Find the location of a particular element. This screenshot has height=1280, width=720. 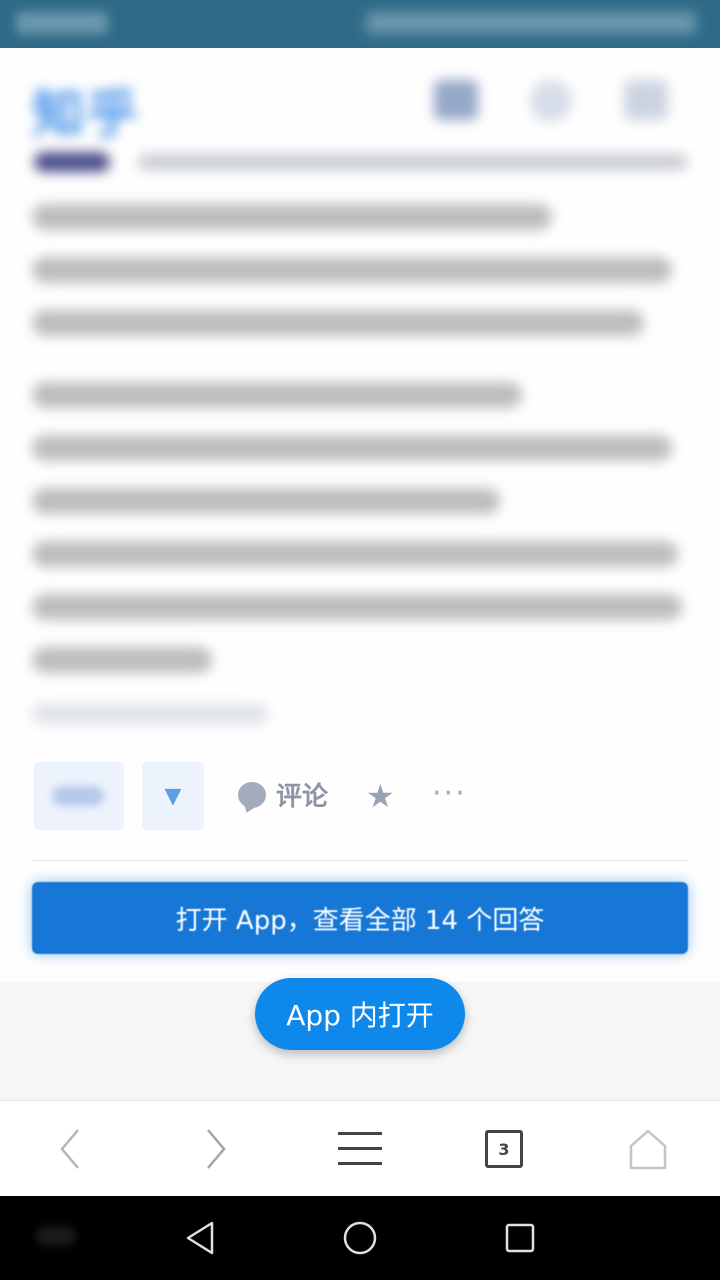

comment-label: 评论 is located at coordinates (302, 797).